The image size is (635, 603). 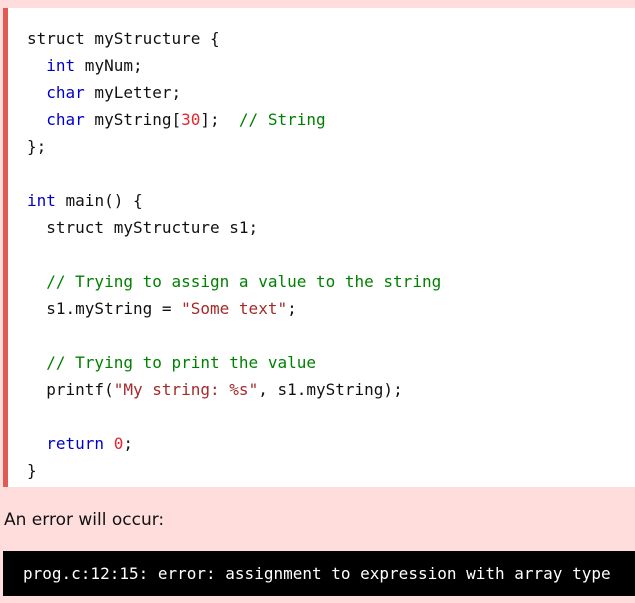 What do you see at coordinates (109, 65) in the screenshot?
I see `code-token: myNum;` at bounding box center [109, 65].